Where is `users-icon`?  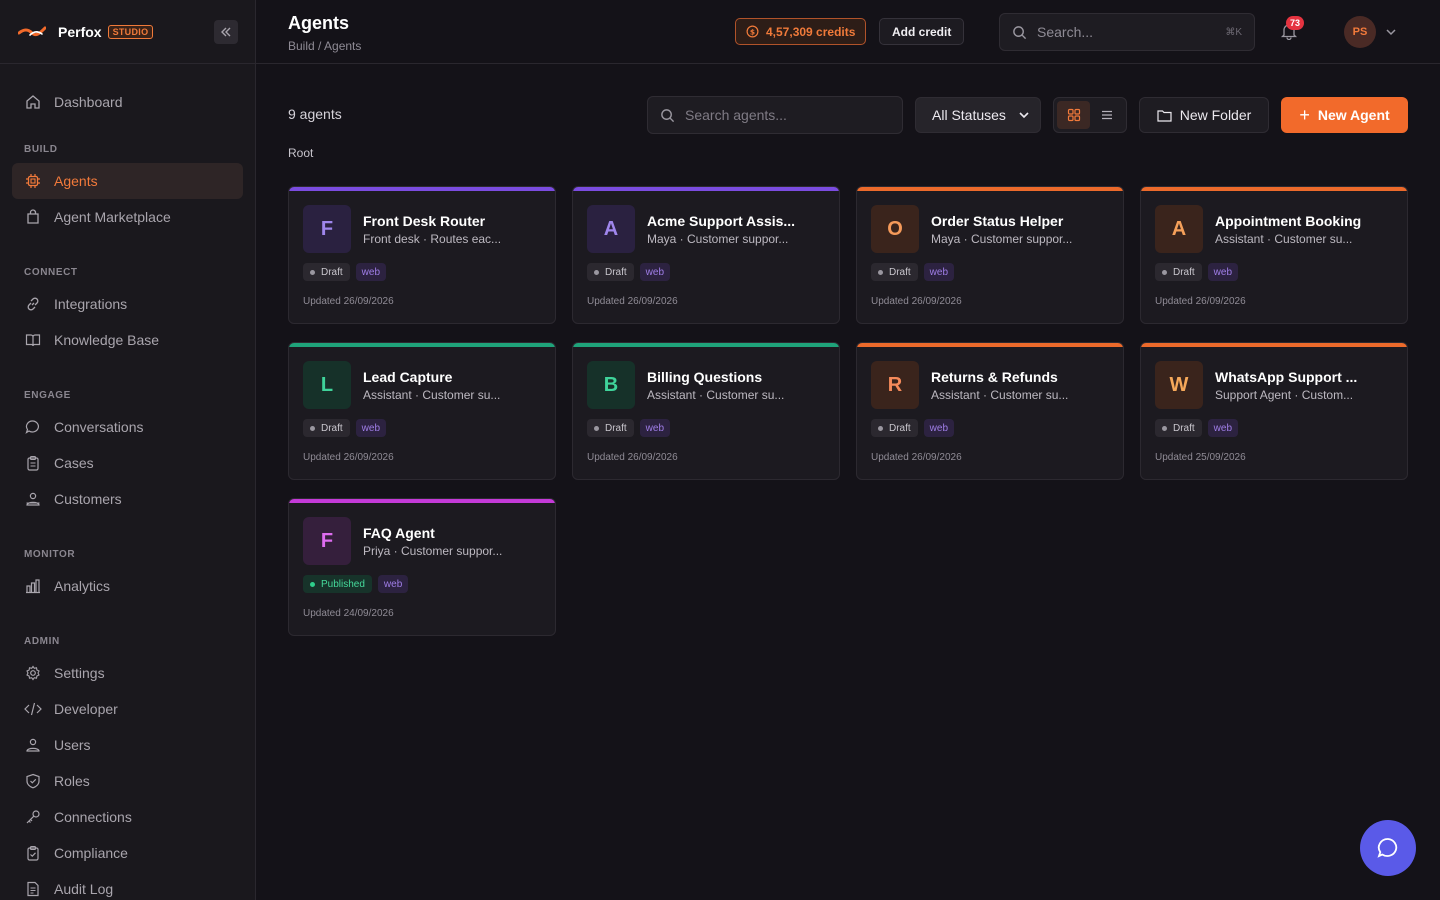 users-icon is located at coordinates (33, 499).